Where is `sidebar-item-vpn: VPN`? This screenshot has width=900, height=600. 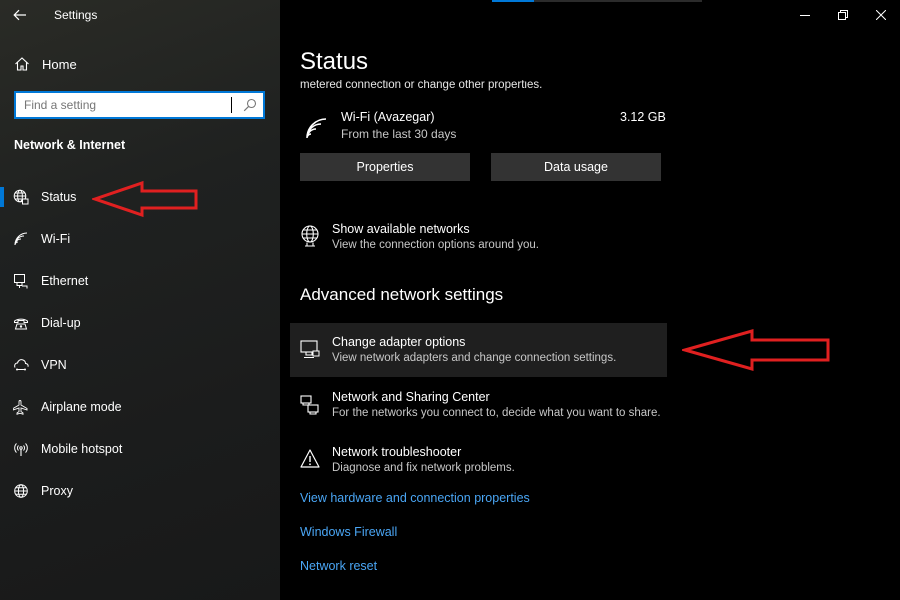
sidebar-item-vpn: VPN is located at coordinates (140, 365).